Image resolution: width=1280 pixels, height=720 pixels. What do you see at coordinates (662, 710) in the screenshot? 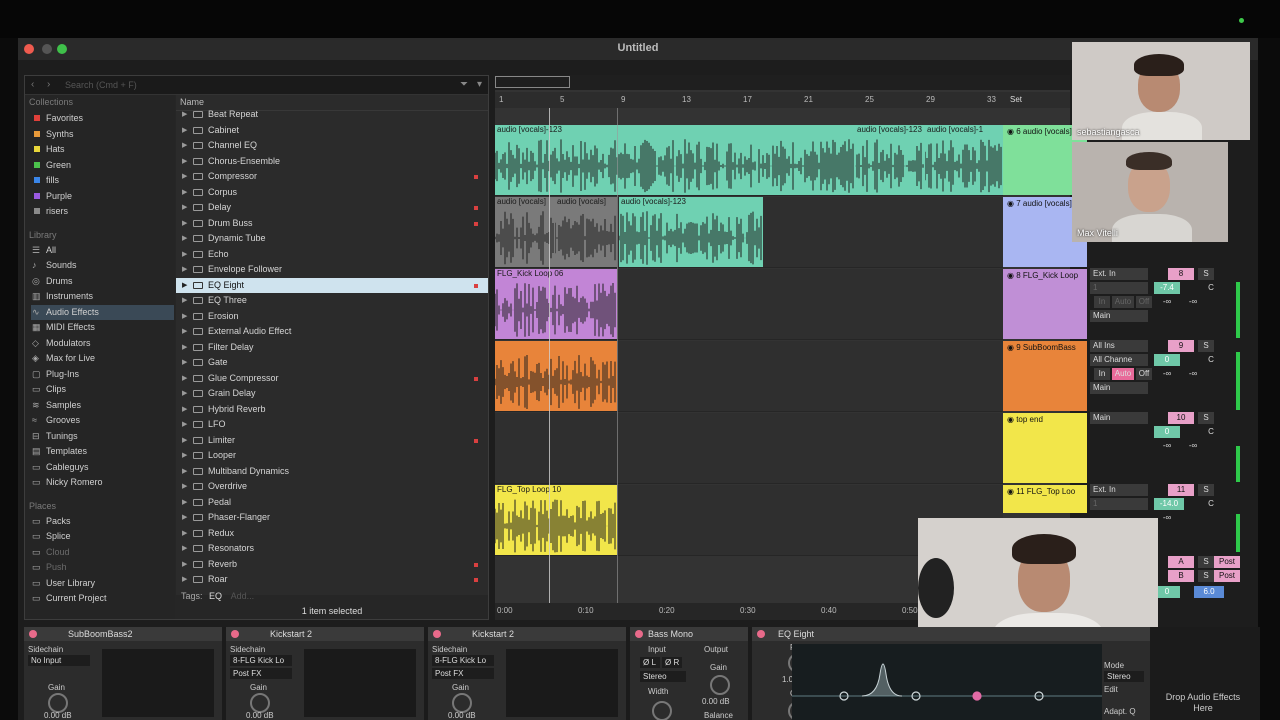
I see `width-knob` at bounding box center [662, 710].